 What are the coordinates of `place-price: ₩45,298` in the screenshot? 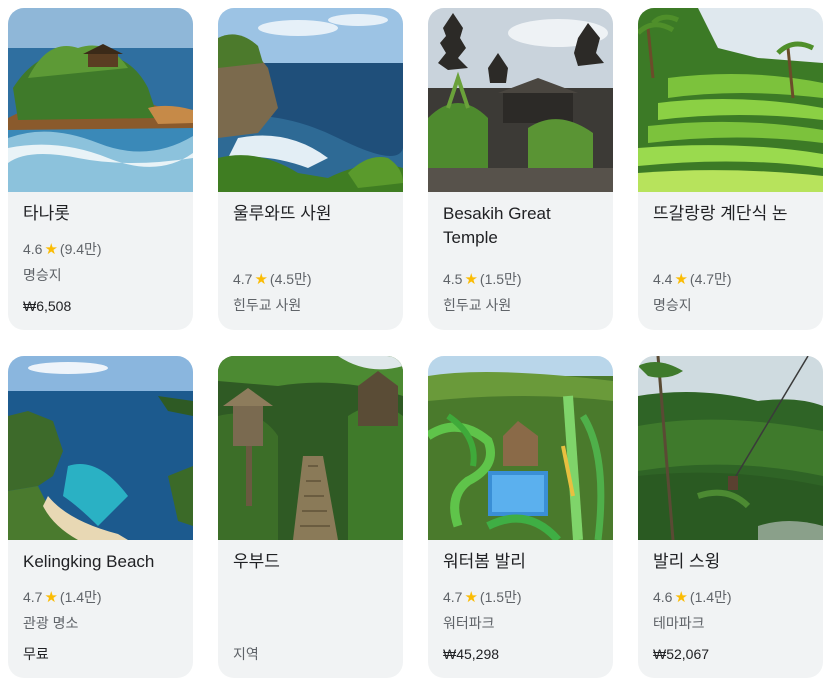 It's located at (471, 654).